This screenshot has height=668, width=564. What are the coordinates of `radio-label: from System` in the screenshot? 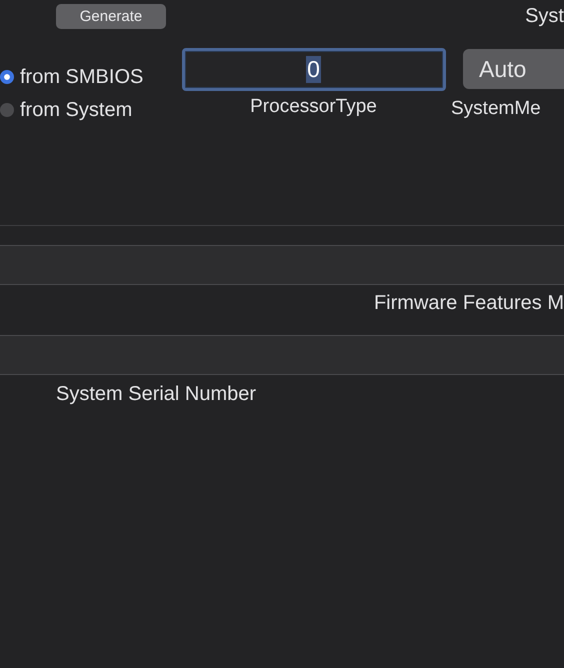 It's located at (76, 110).